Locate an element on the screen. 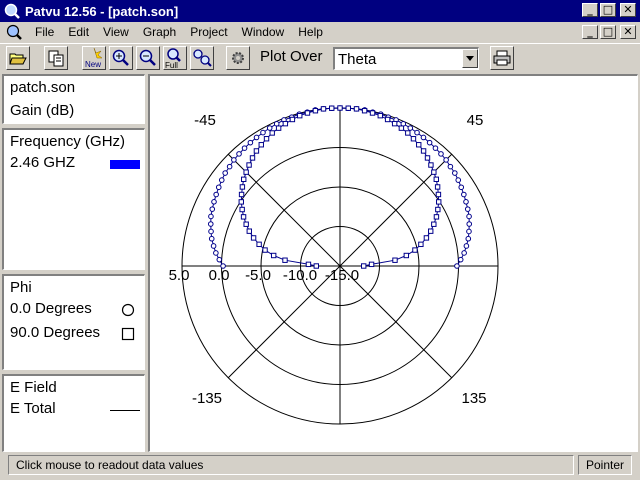 The width and height of the screenshot is (640, 480). doc-restore-button: □ is located at coordinates (608, 32).